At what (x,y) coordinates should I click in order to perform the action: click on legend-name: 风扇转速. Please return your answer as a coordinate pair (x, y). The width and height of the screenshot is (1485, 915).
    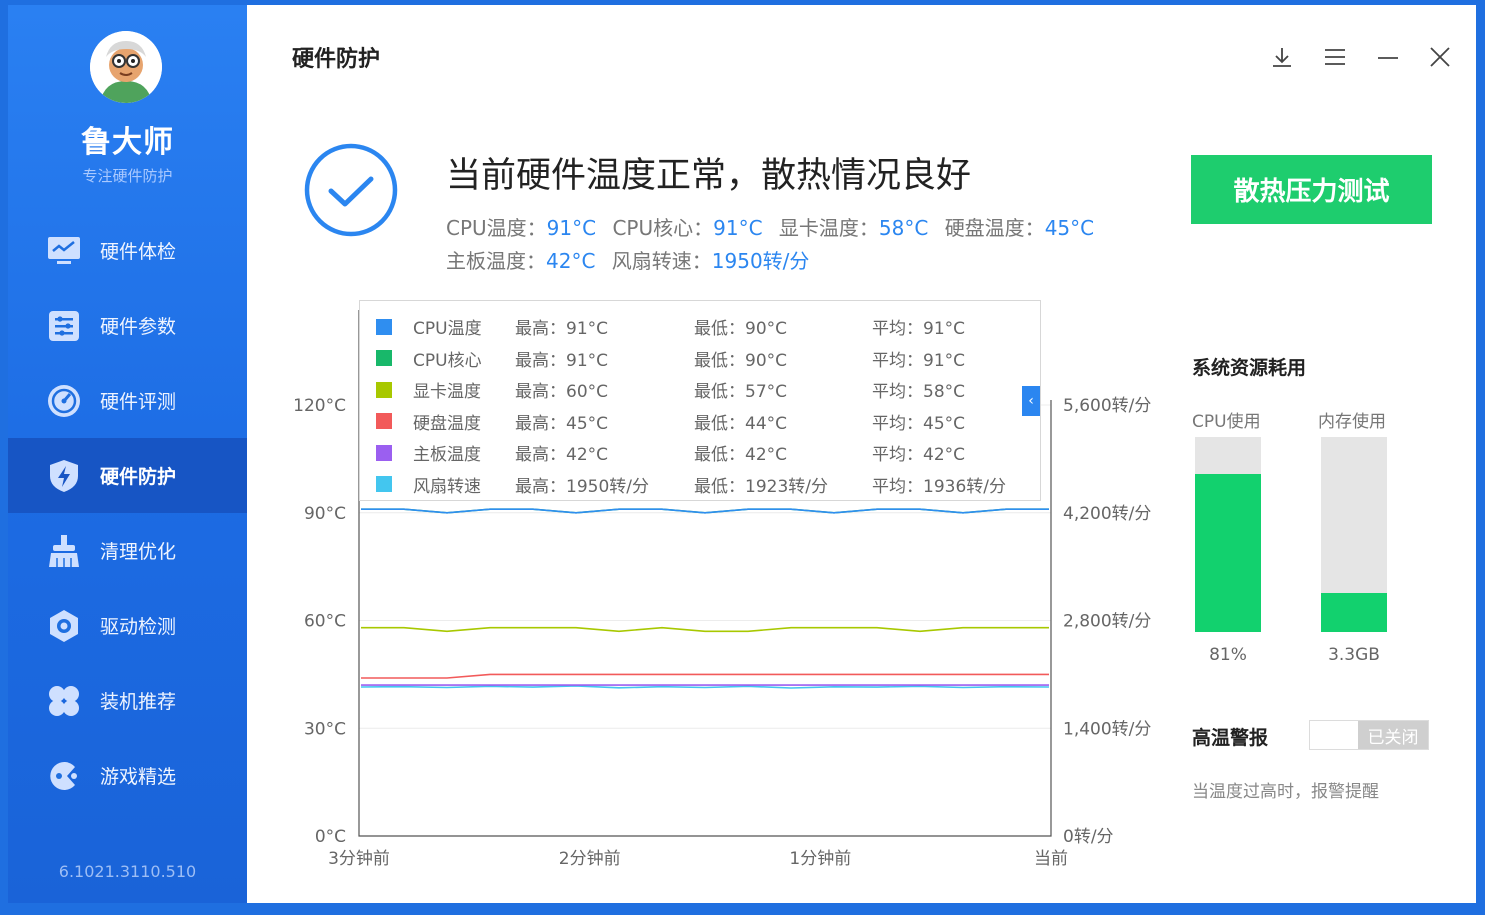
    Looking at the image, I should click on (447, 486).